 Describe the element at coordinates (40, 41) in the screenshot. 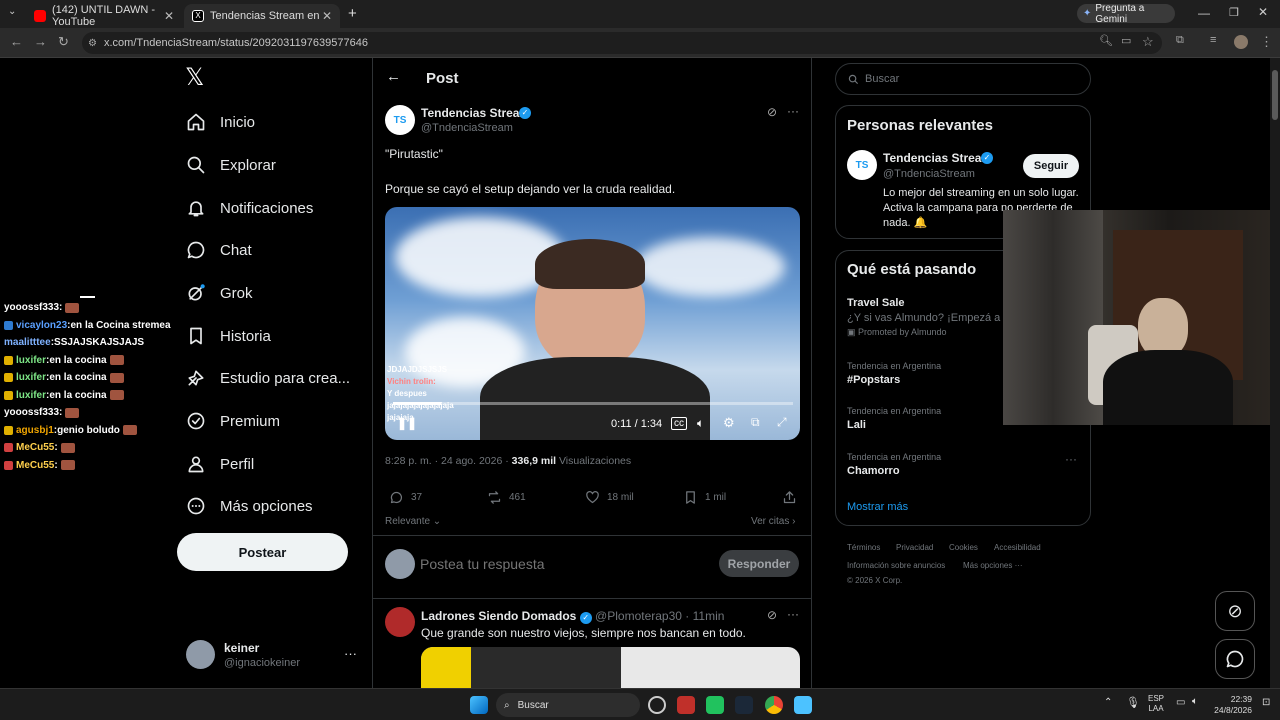

I see `forward-icon: →` at that location.